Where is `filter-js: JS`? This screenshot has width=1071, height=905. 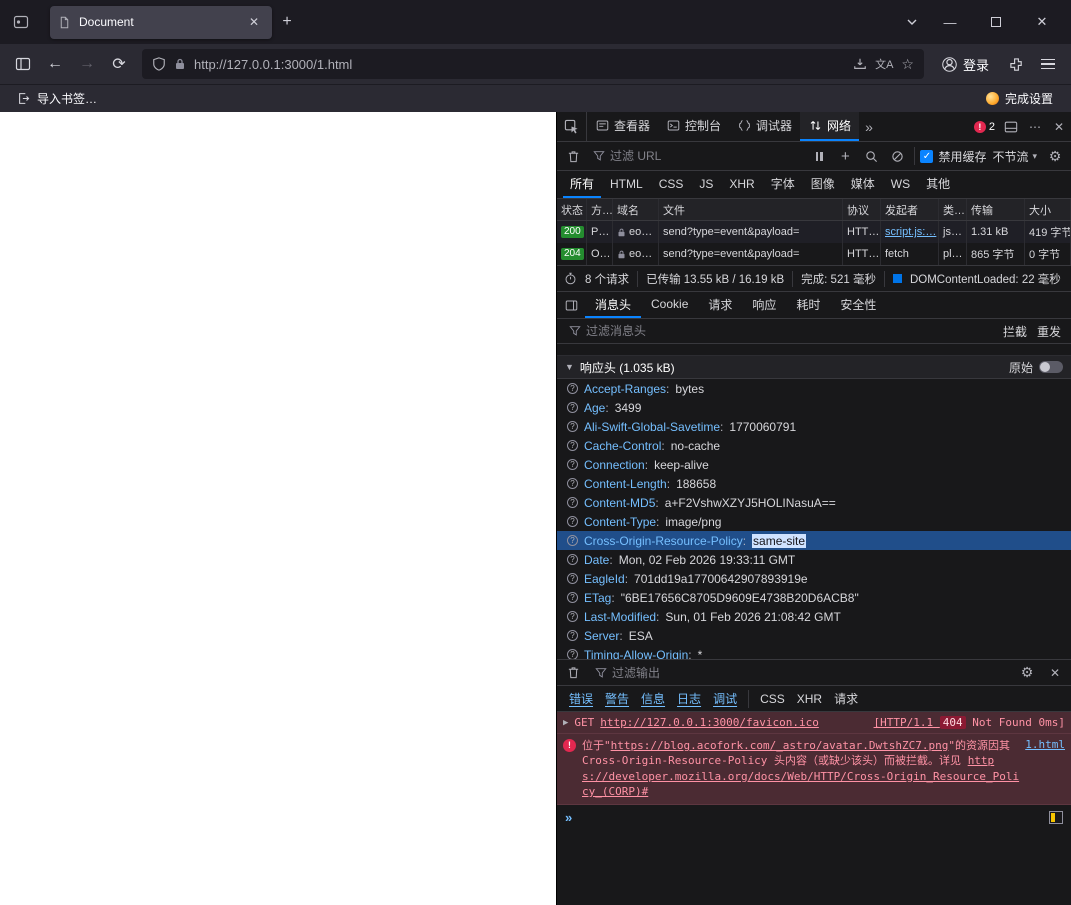
filter-js: JS is located at coordinates (706, 184).